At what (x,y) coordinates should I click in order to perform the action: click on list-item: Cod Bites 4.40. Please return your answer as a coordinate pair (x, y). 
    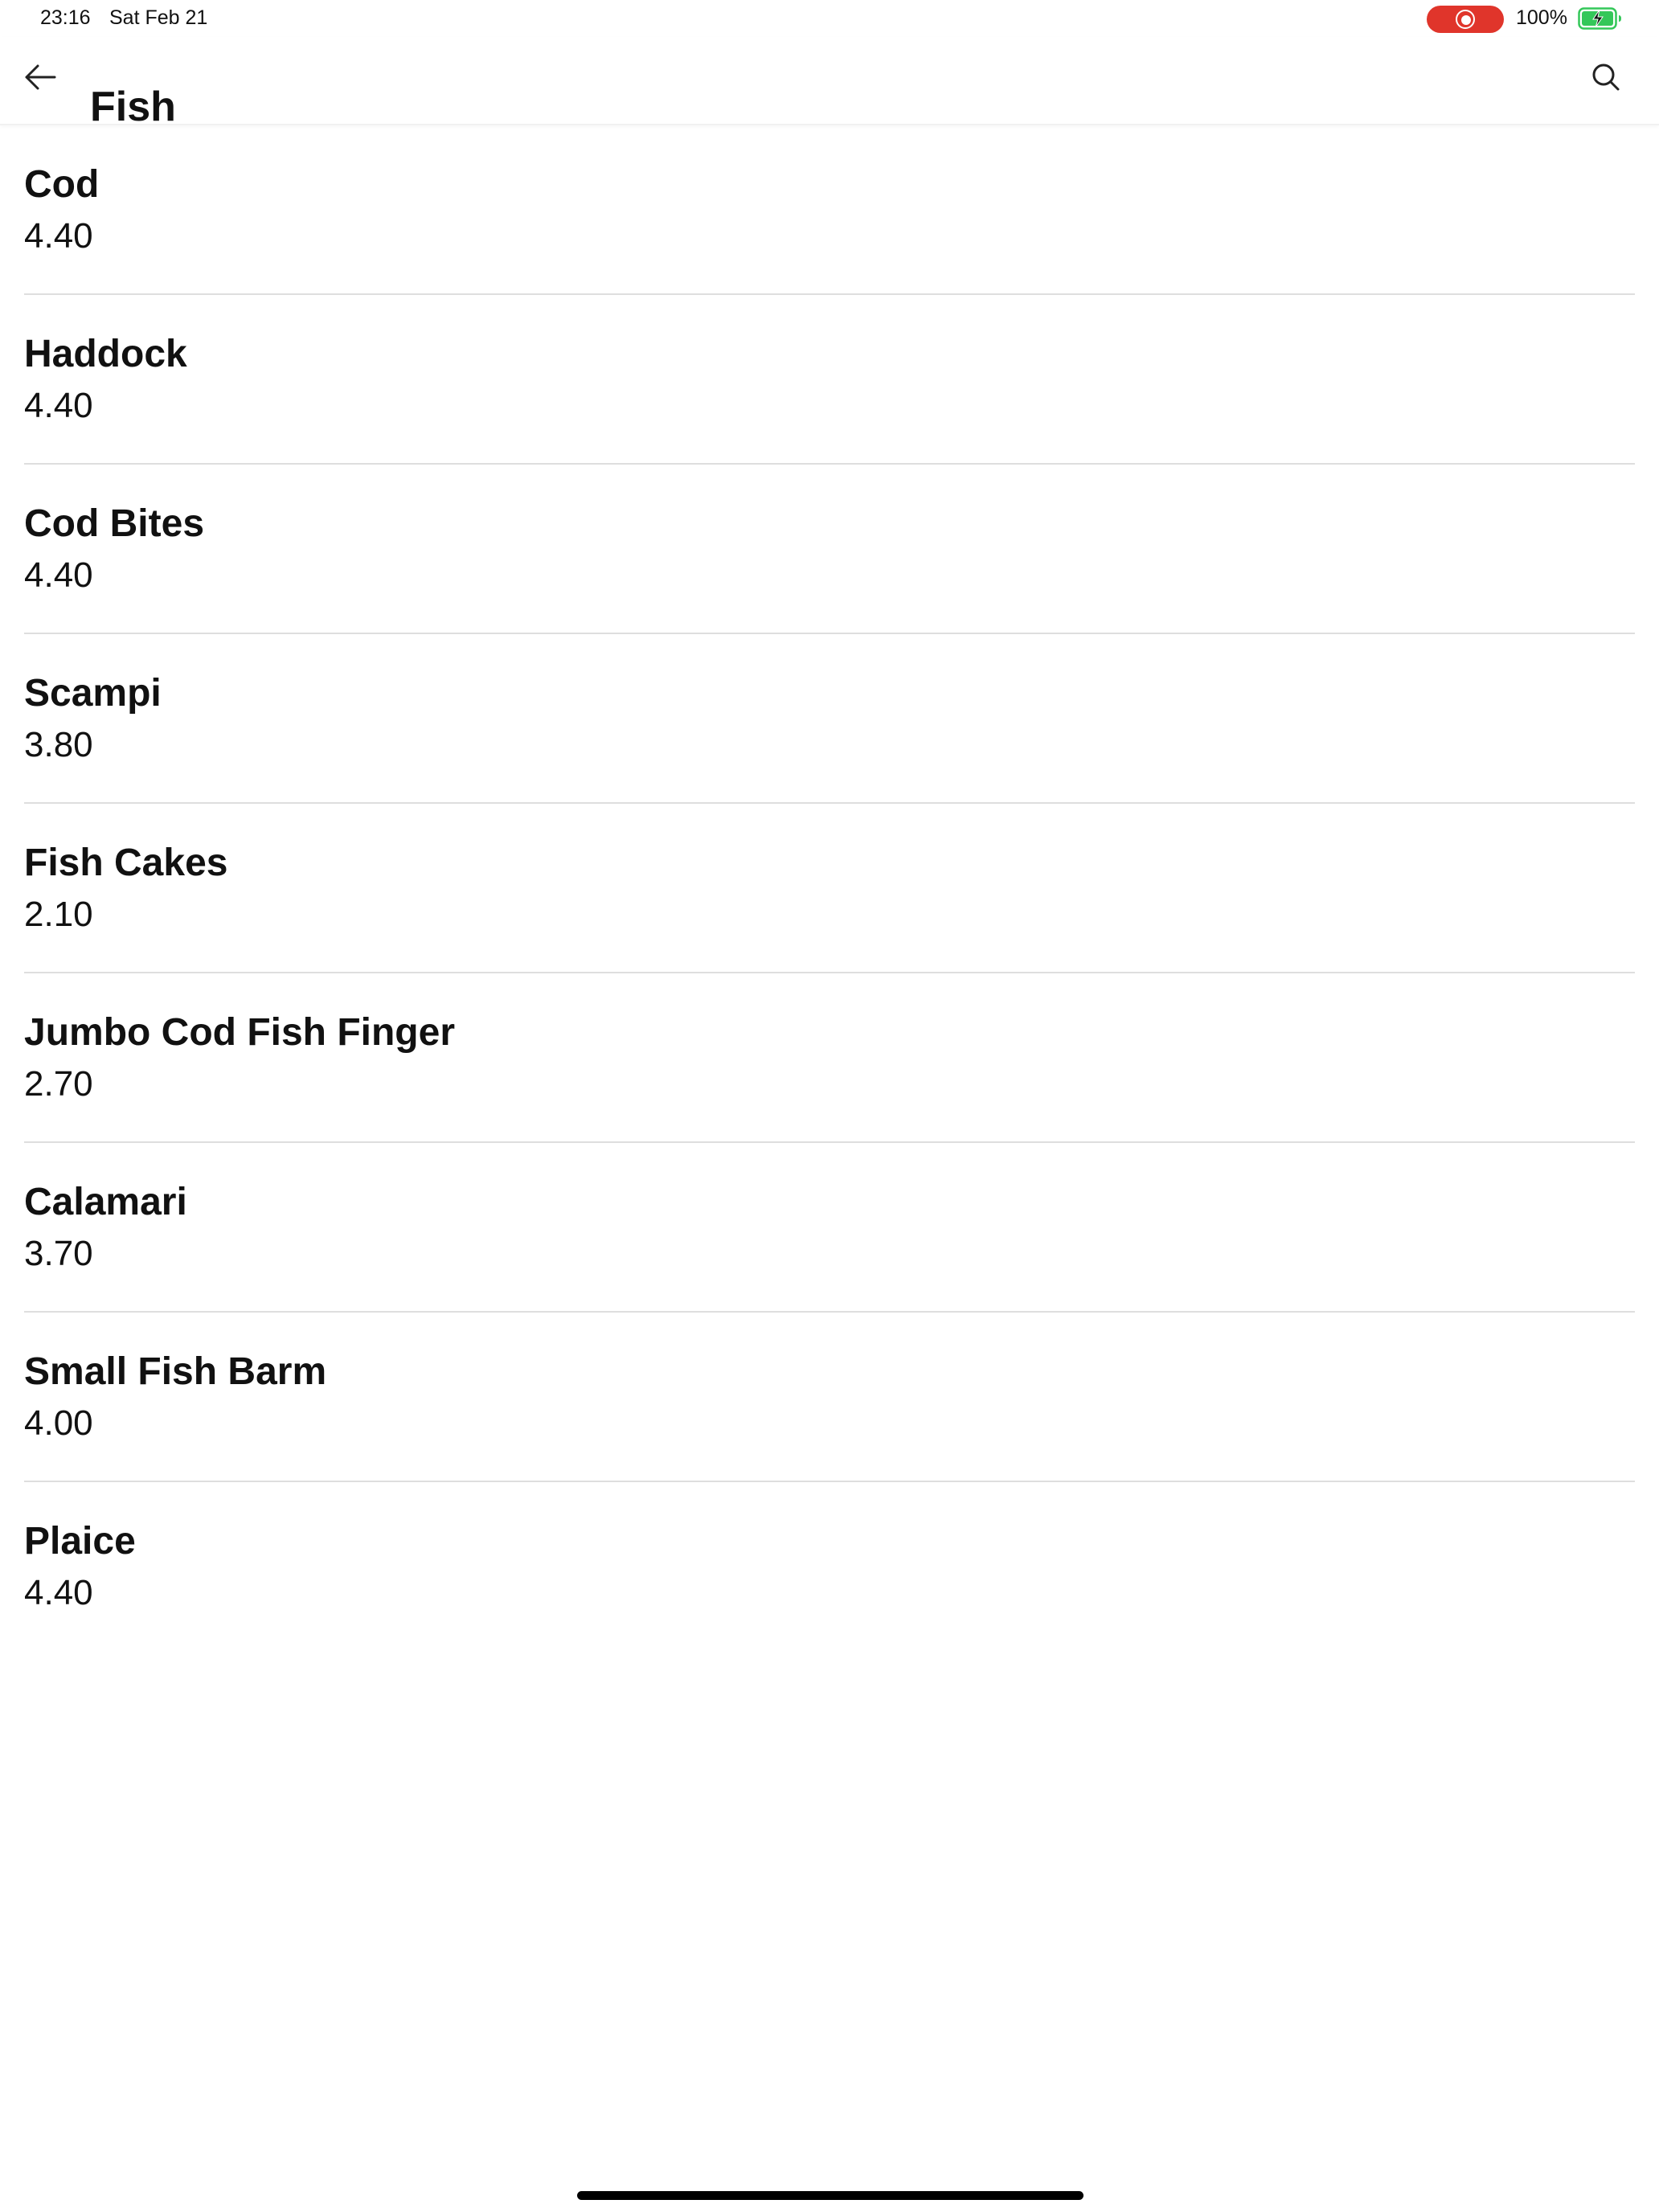
    Looking at the image, I should click on (829, 549).